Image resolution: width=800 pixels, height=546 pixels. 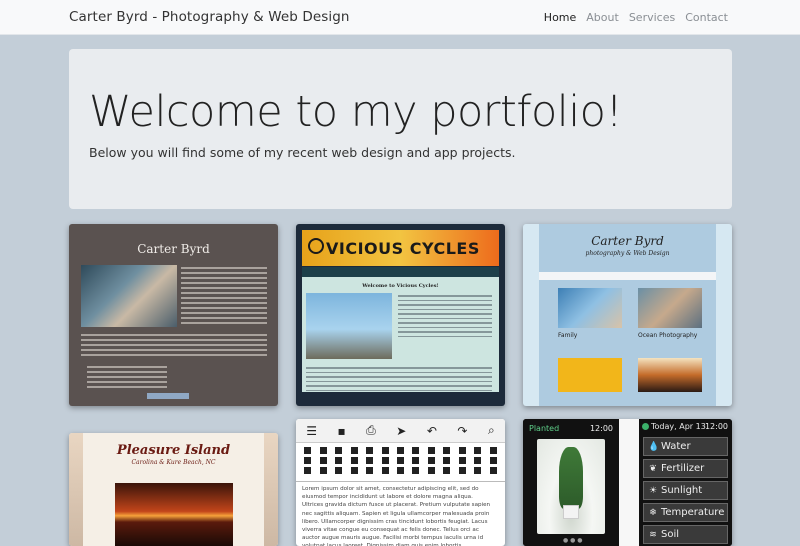 I want to click on format-button-grid, so click(x=400, y=460).